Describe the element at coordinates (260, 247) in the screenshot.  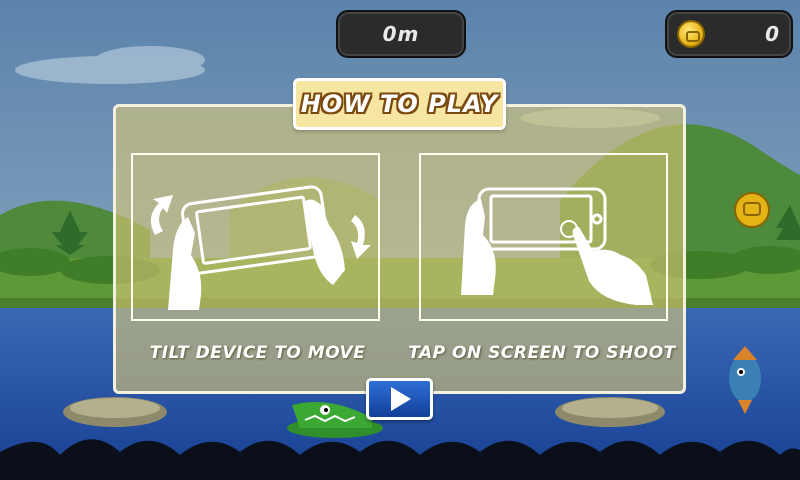
I see `tilt-device-icon` at that location.